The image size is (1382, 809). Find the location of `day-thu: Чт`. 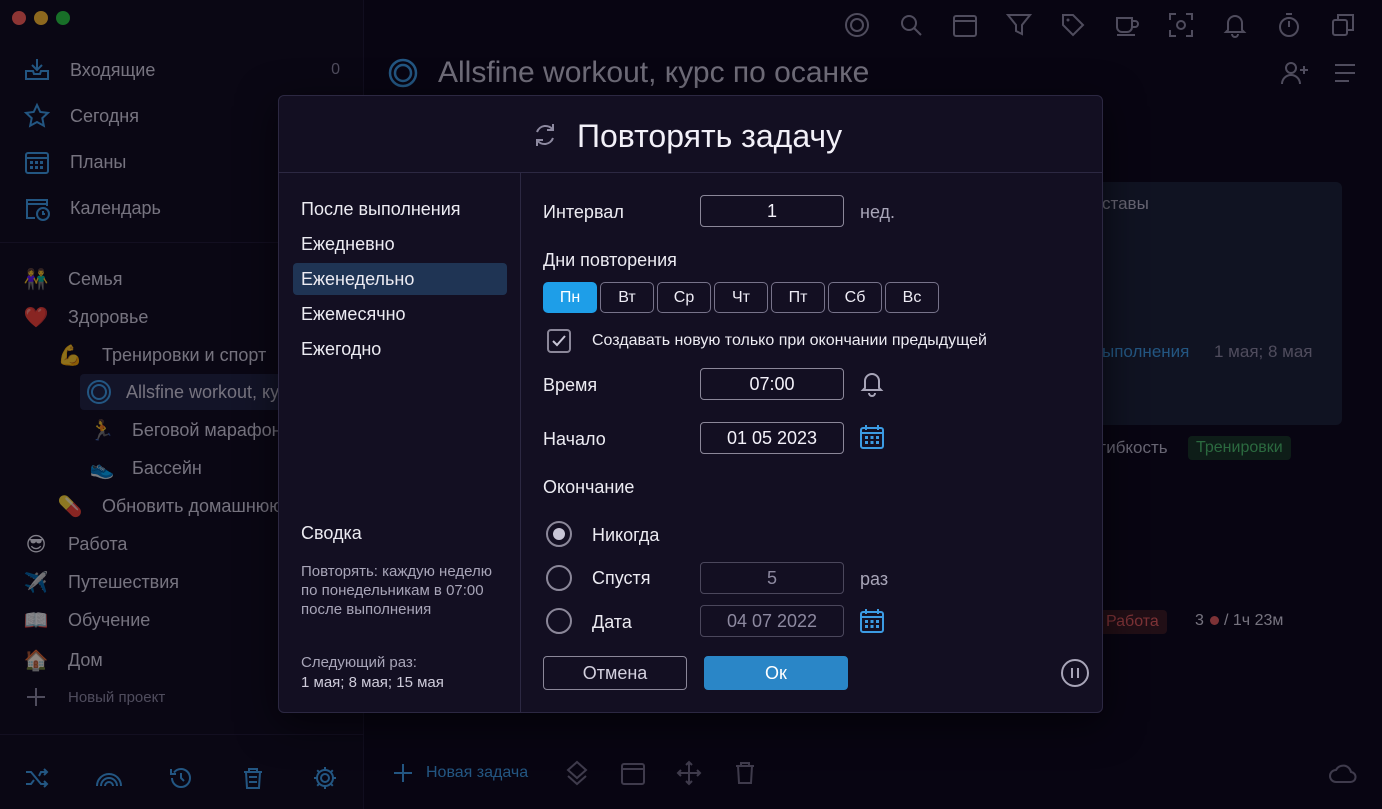

day-thu: Чт is located at coordinates (741, 297).